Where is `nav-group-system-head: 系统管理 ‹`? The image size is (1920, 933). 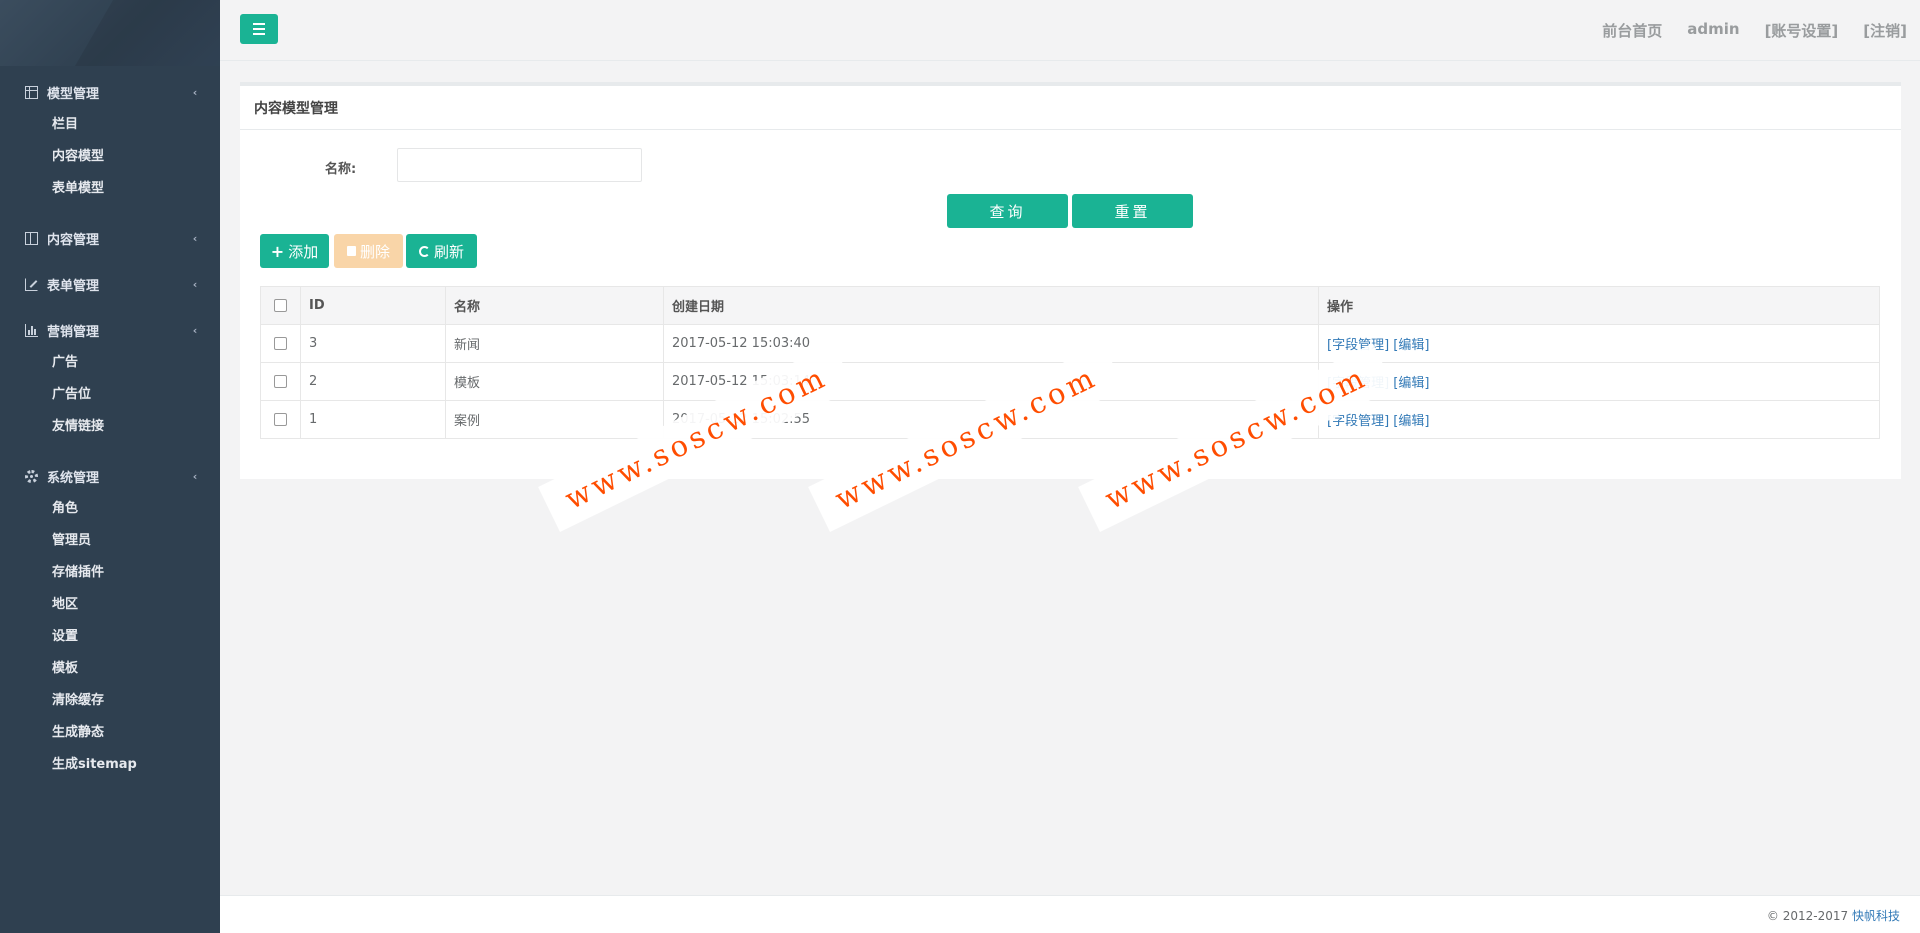 nav-group-system-head: 系统管理 ‹ is located at coordinates (110, 476).